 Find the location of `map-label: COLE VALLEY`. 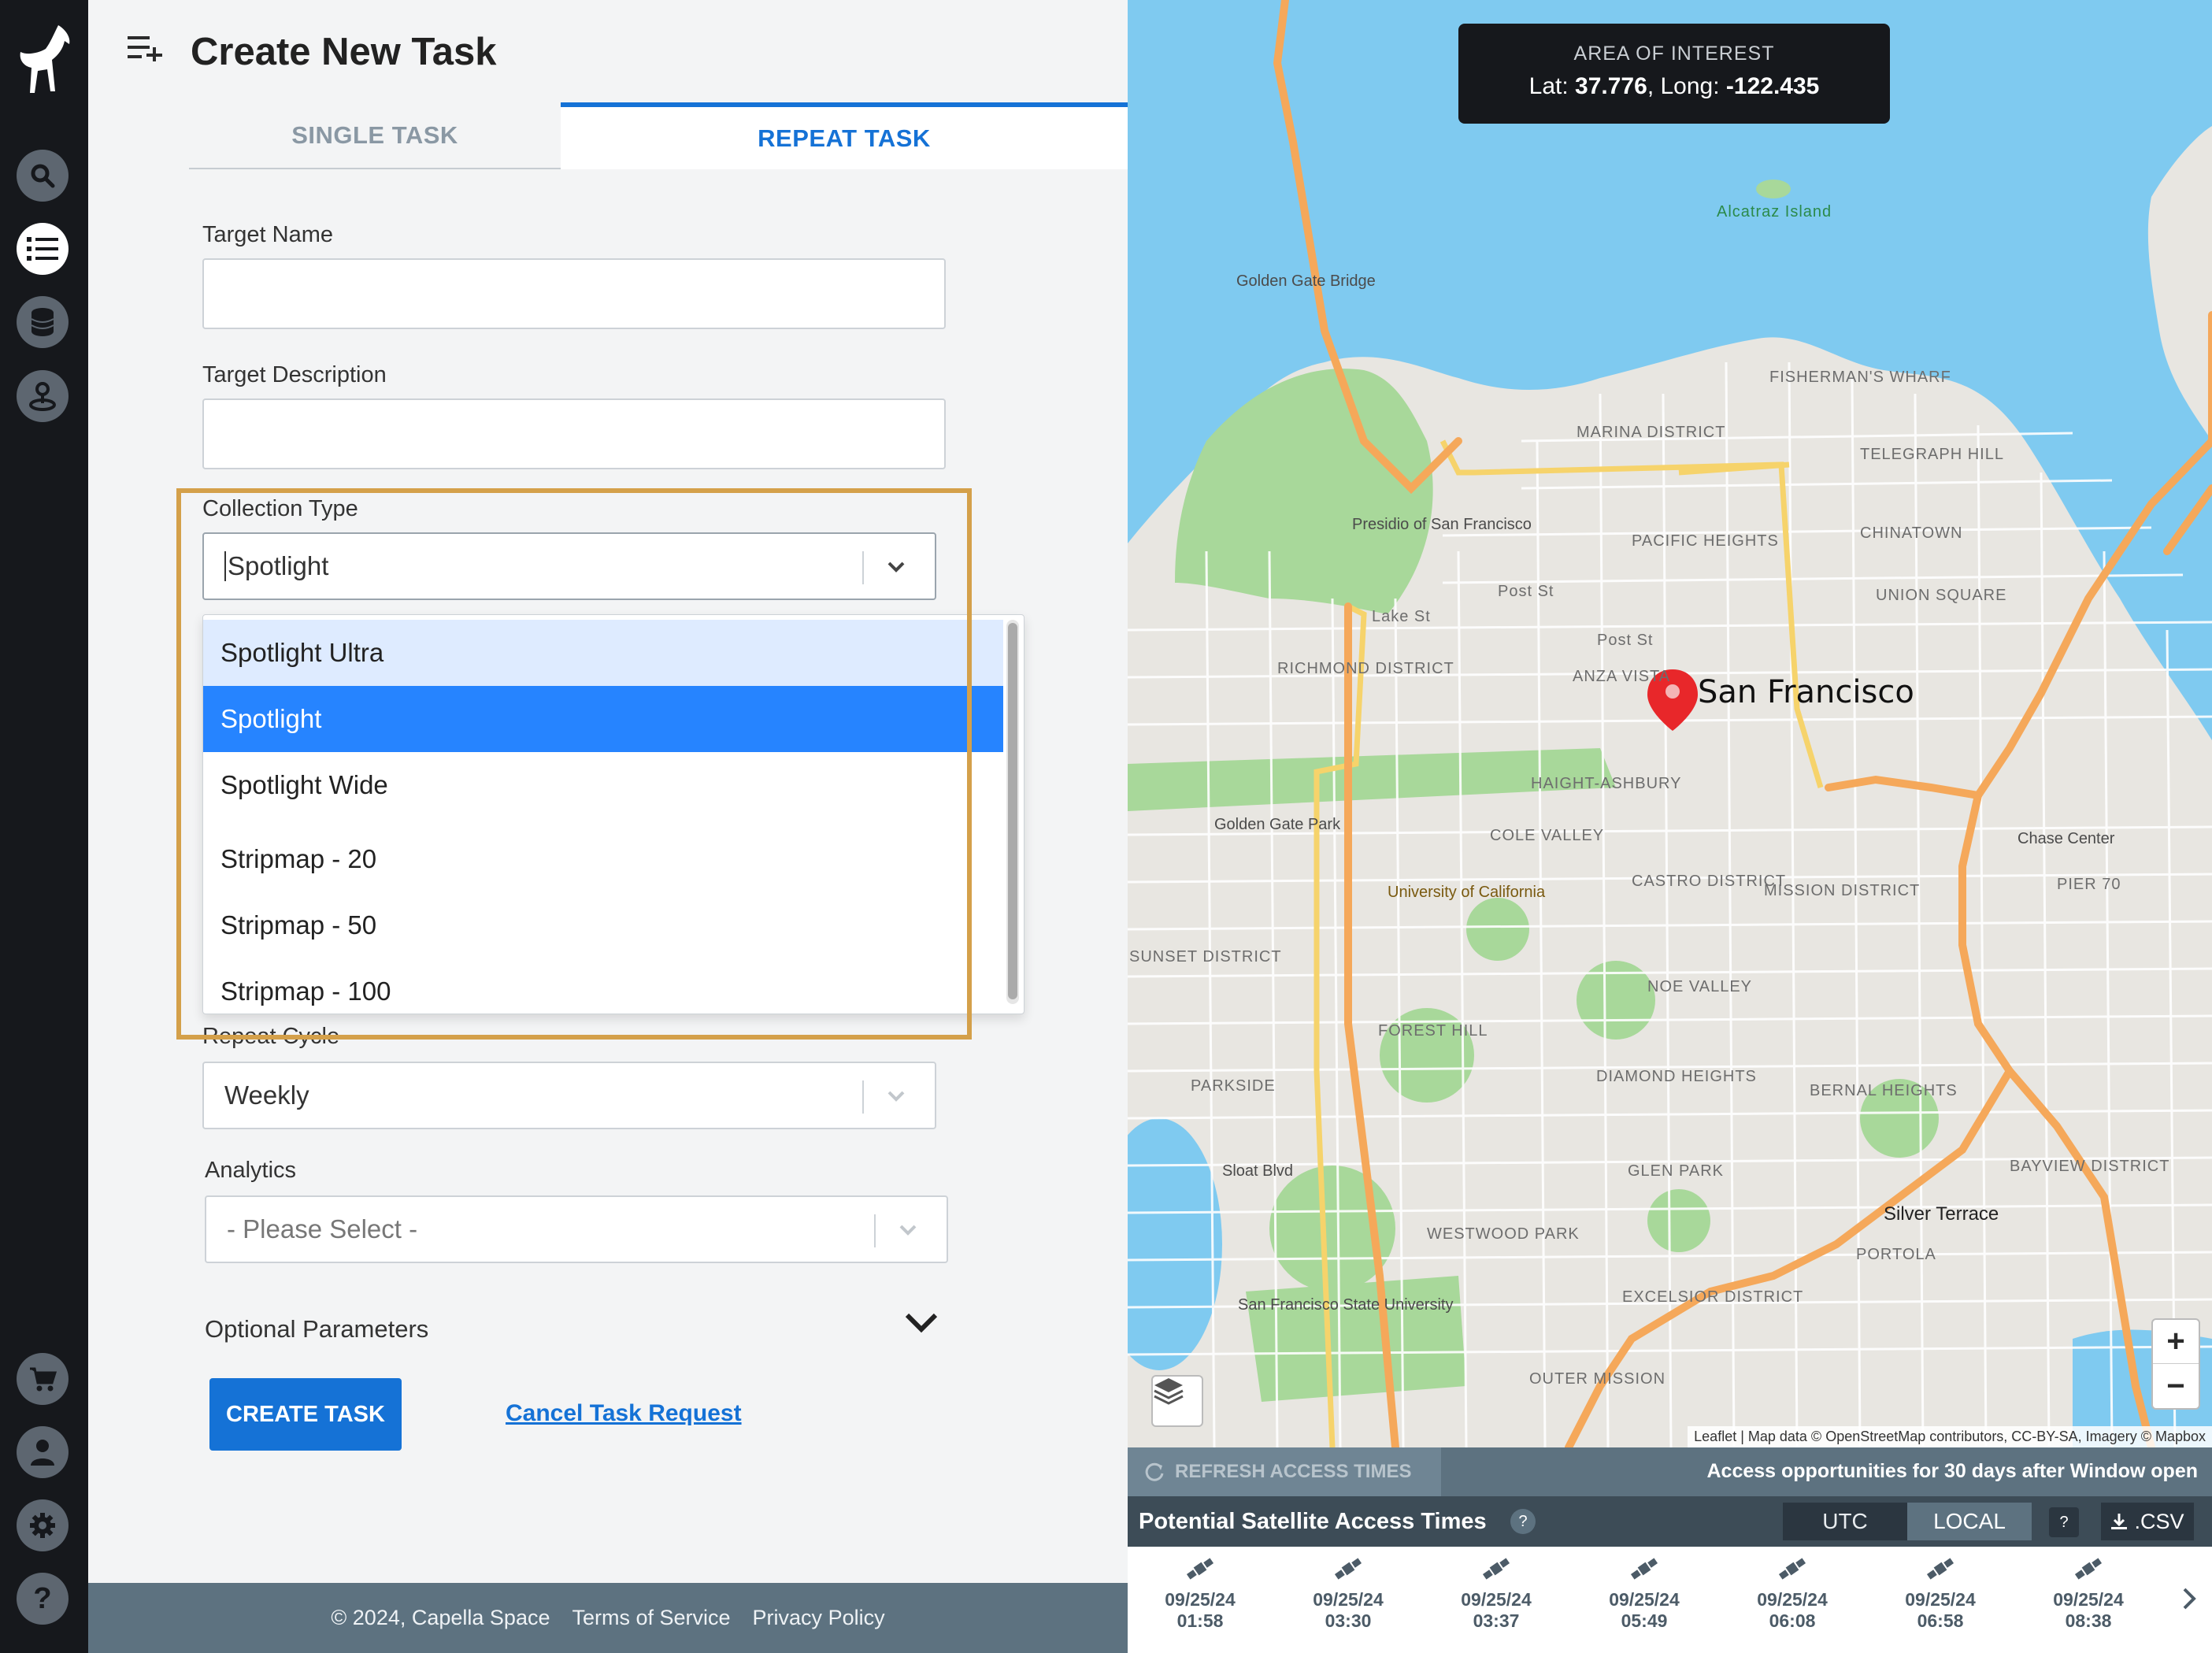

map-label: COLE VALLEY is located at coordinates (1547, 835).